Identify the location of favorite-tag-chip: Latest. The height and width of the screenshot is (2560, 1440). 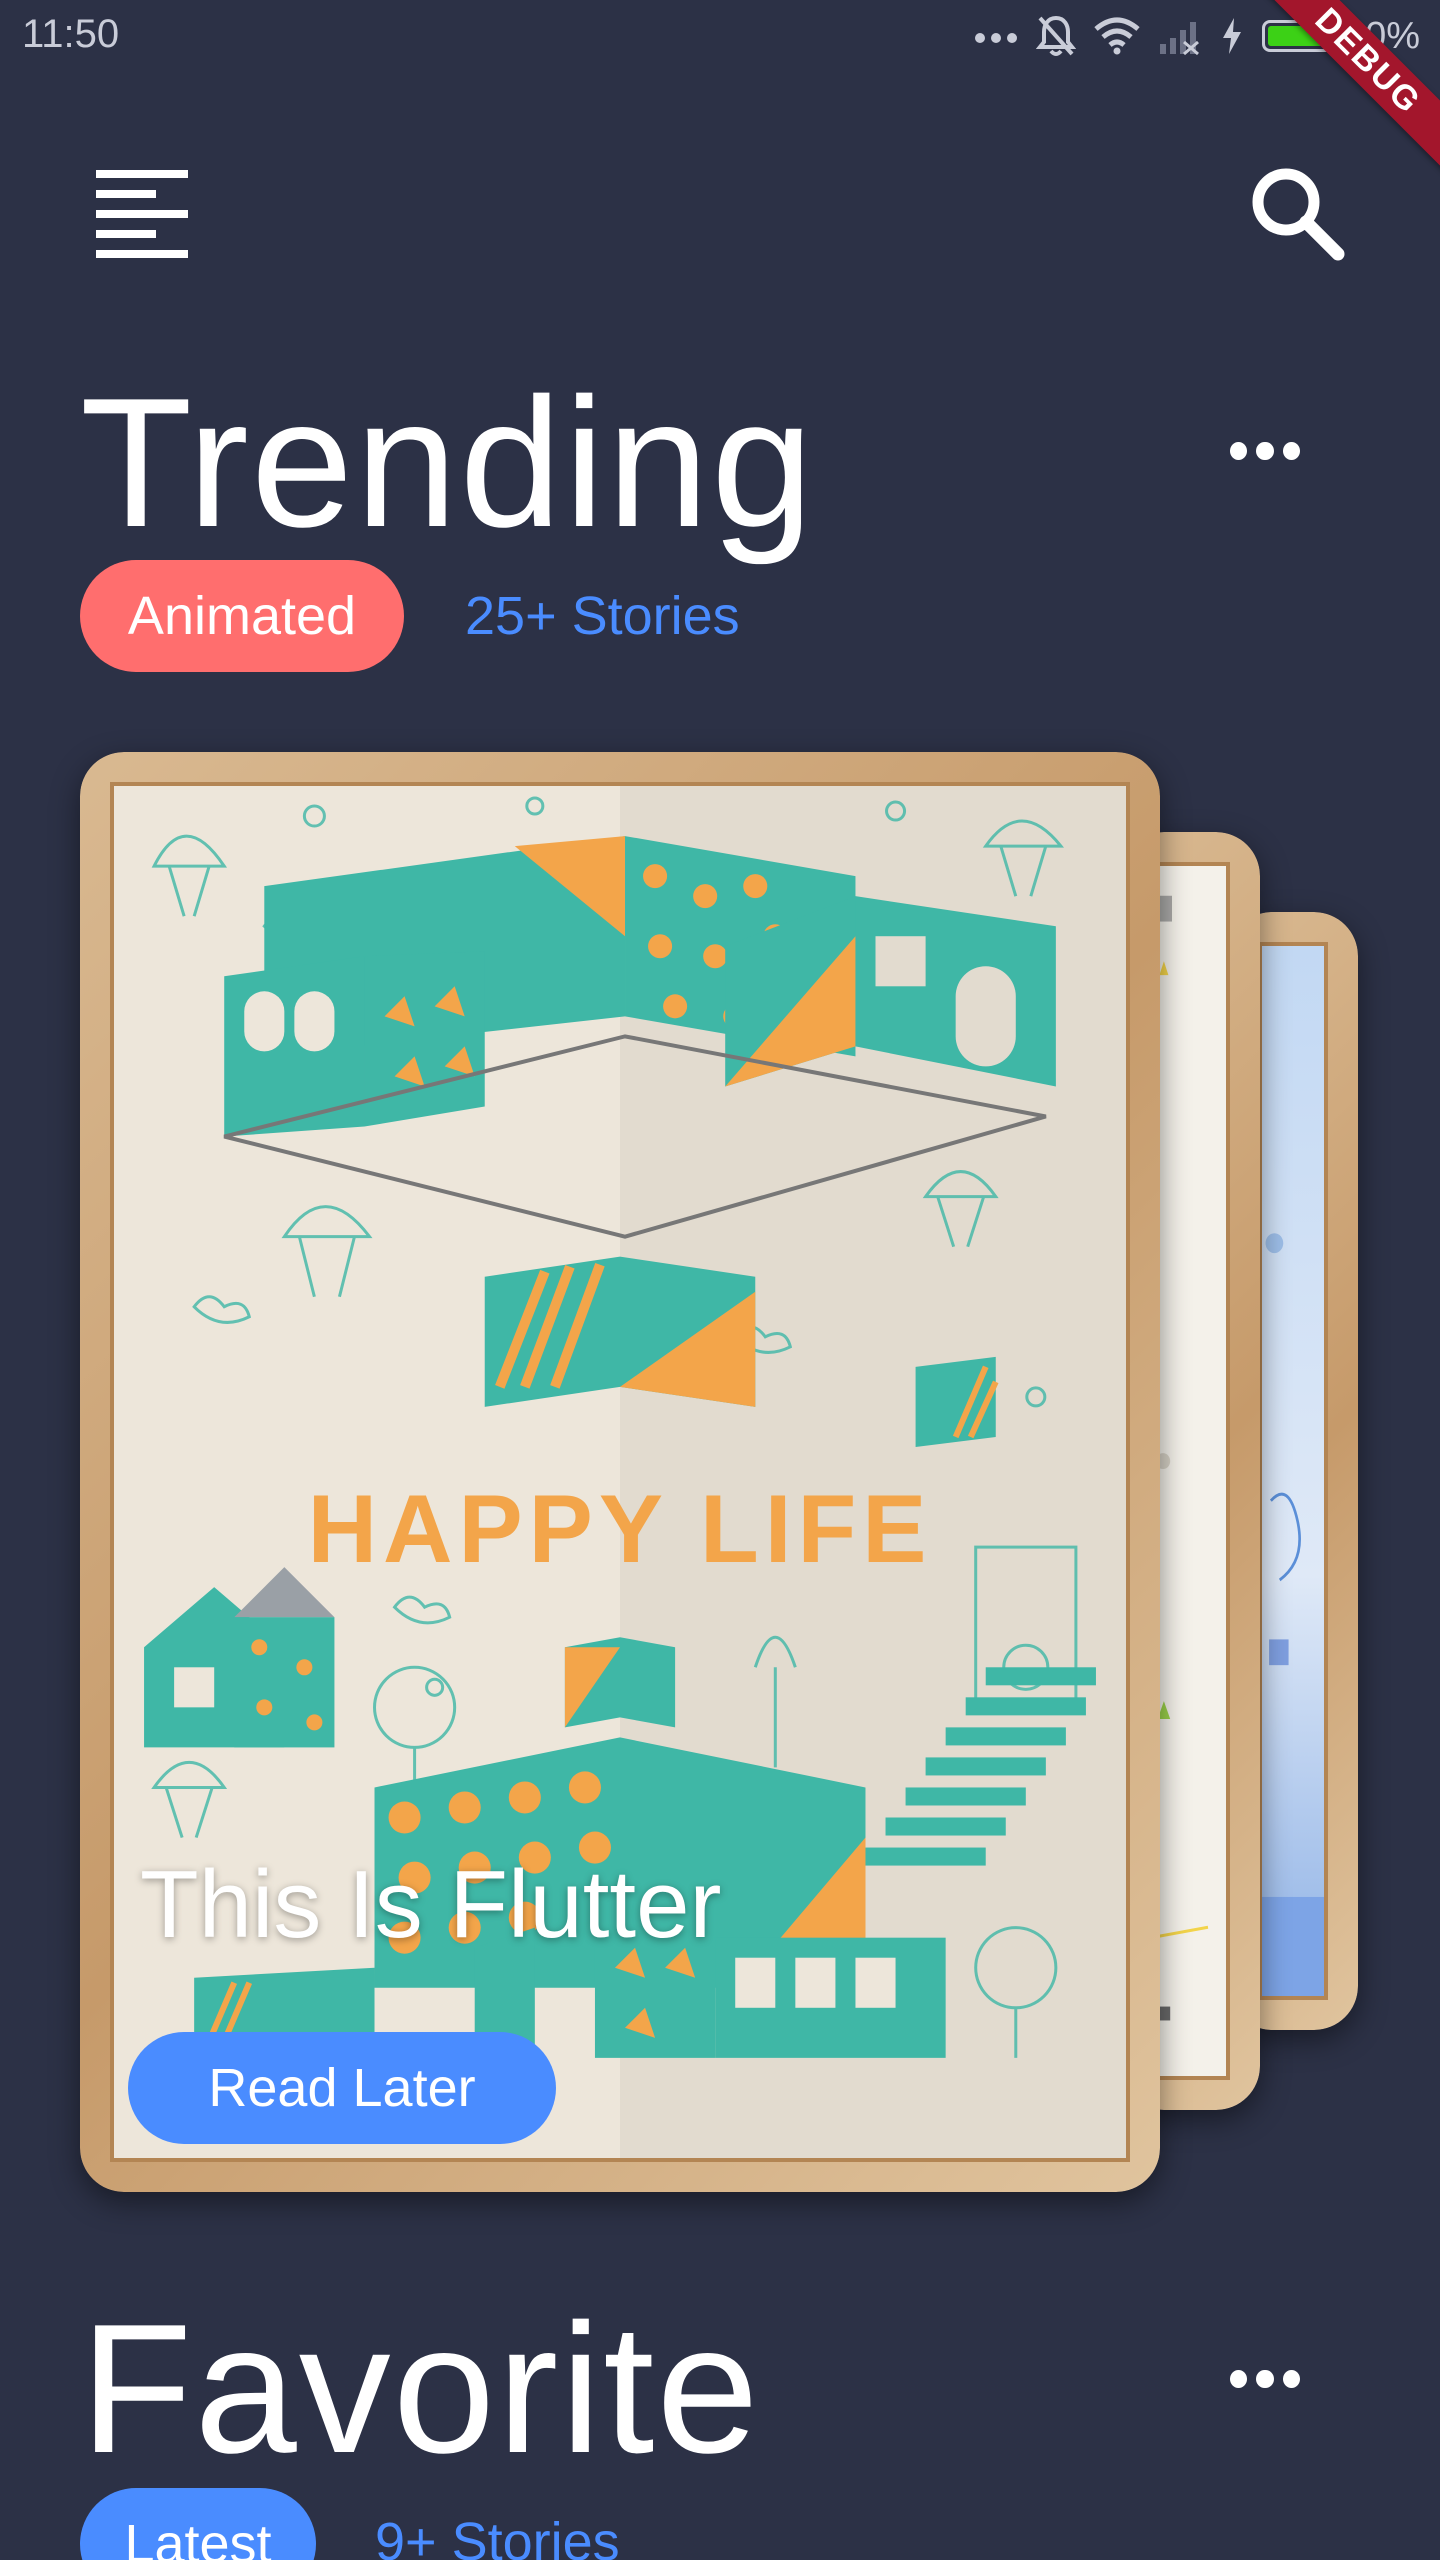
(198, 2524).